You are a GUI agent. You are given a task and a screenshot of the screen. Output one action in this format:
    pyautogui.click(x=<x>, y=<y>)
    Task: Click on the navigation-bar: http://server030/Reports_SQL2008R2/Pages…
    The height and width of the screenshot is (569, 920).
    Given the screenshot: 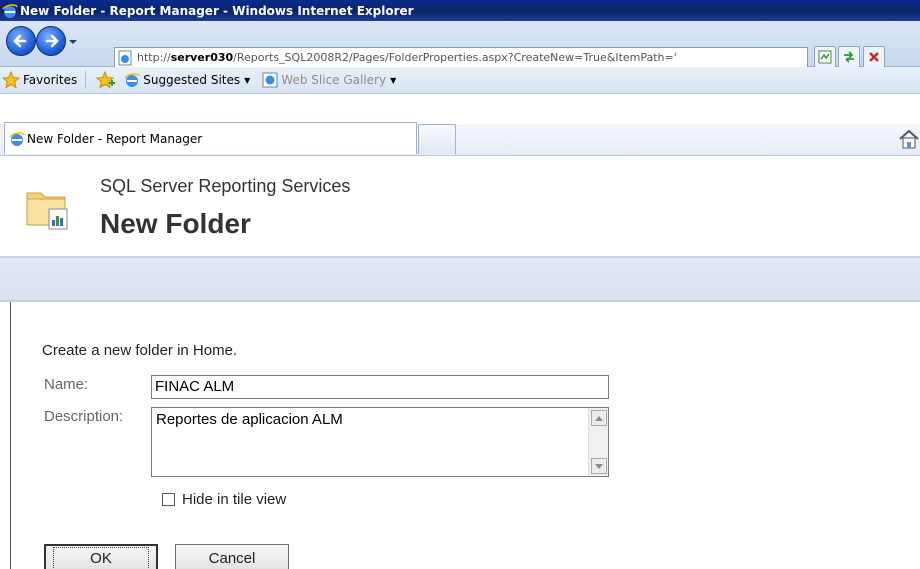 What is the action you would take?
    pyautogui.click(x=460, y=44)
    